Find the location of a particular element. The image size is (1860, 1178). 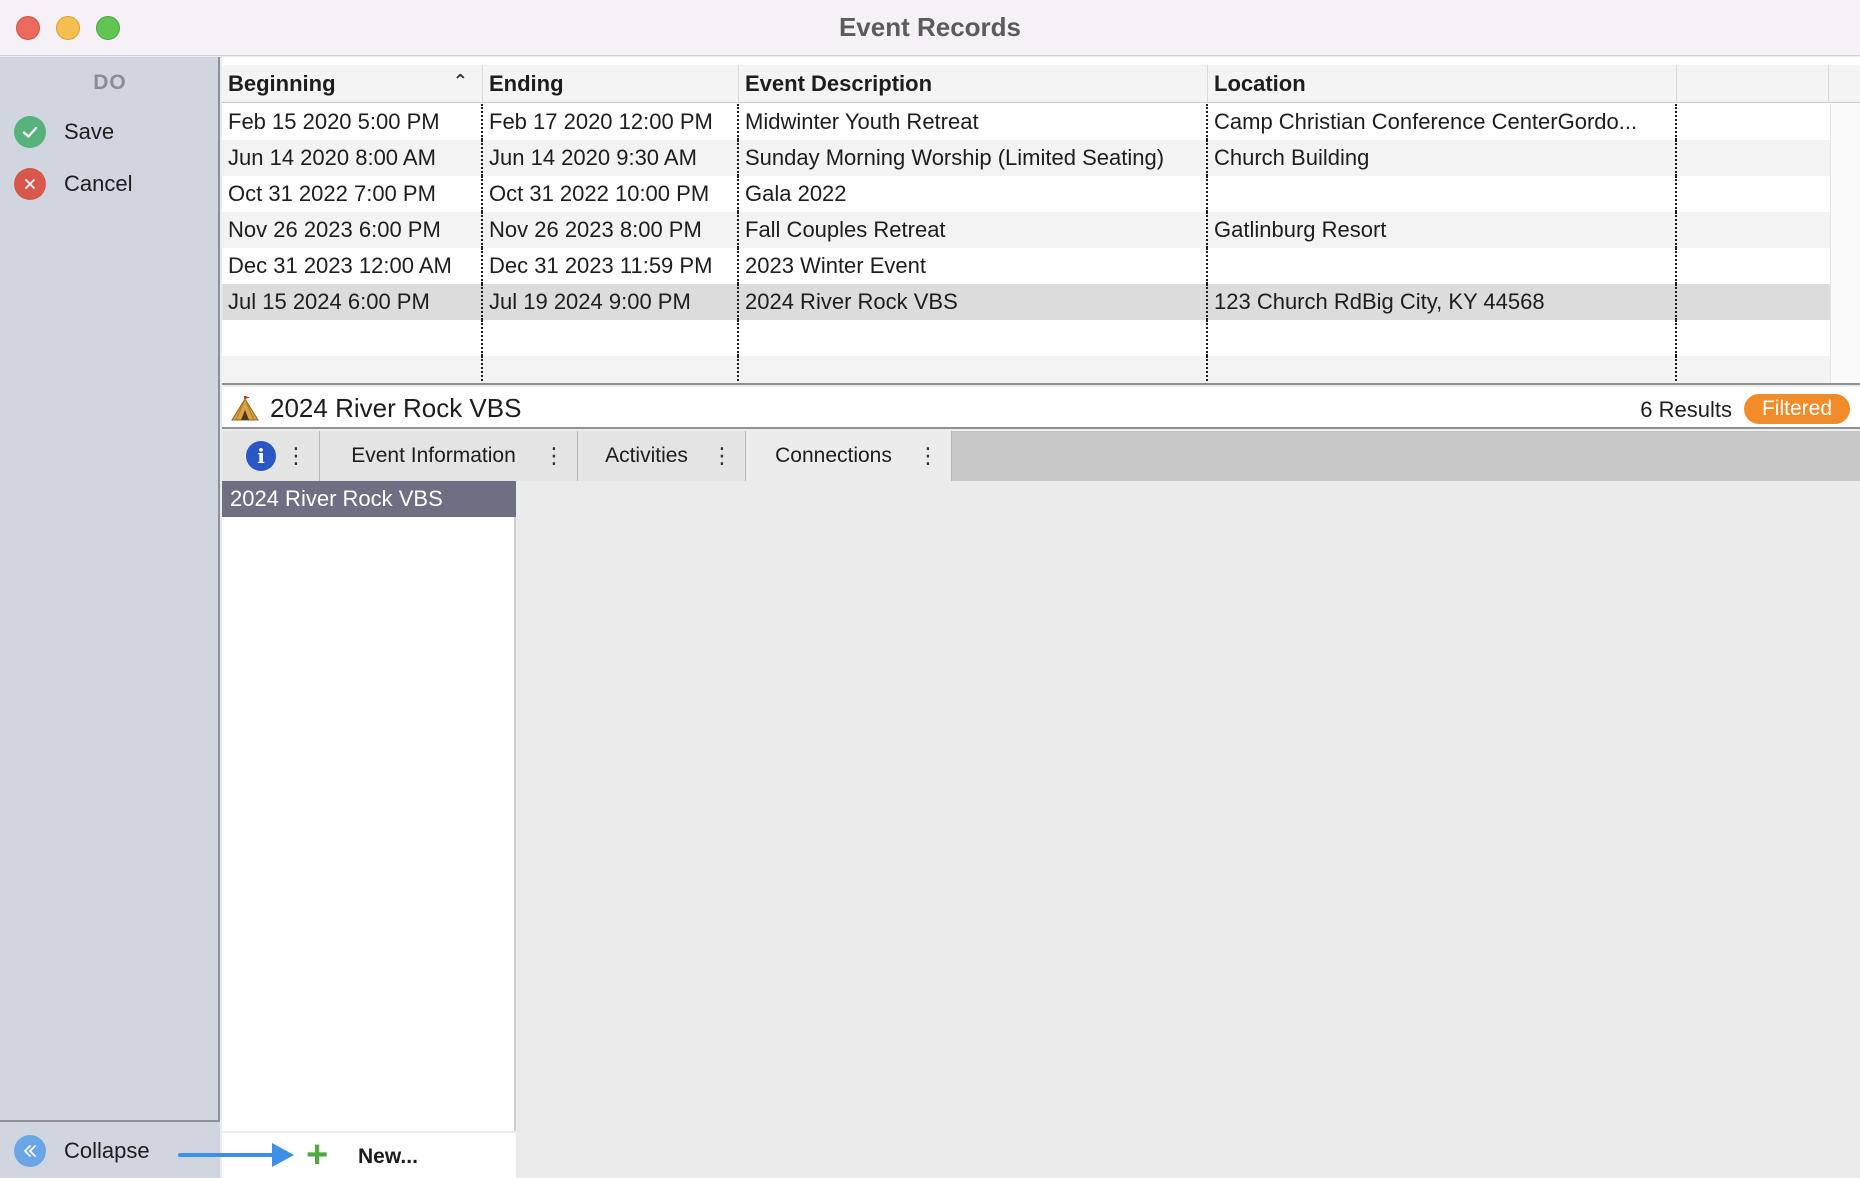

cell-ending: Jun 14 2020 9:30 AM is located at coordinates (611, 158).